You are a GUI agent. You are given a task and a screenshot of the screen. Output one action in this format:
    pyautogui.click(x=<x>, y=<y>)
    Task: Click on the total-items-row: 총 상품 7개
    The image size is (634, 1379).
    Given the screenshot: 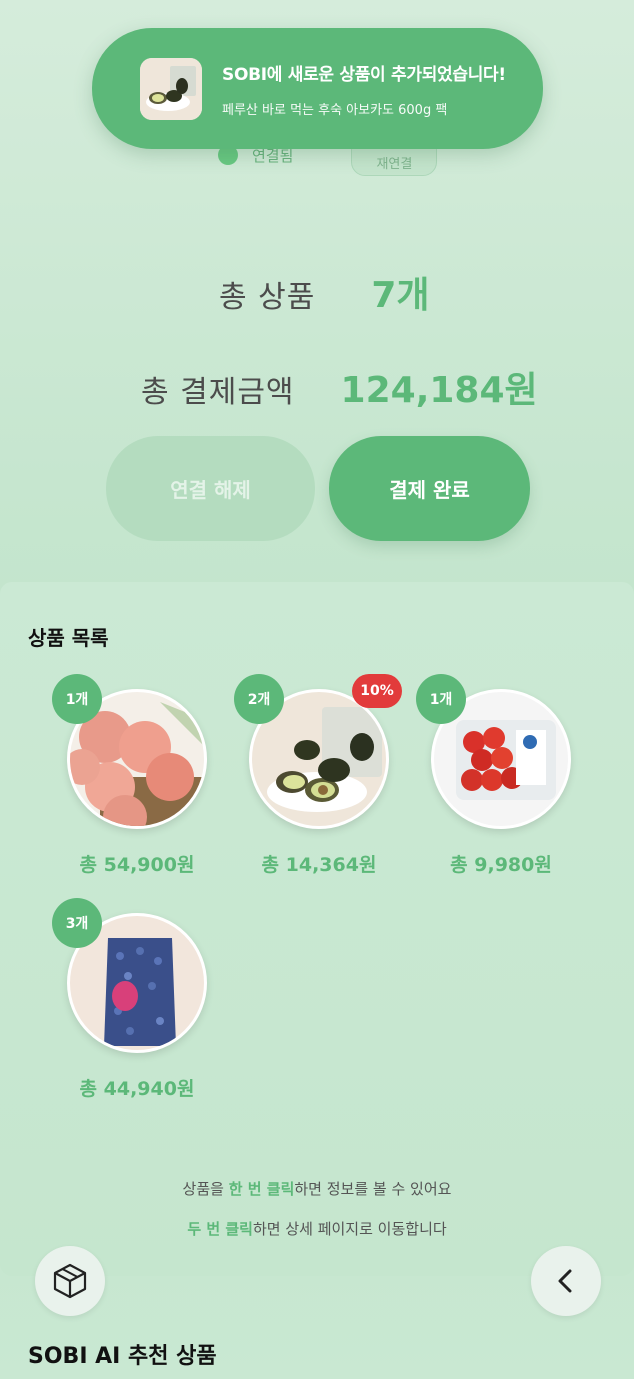 What is the action you would take?
    pyautogui.click(x=324, y=292)
    